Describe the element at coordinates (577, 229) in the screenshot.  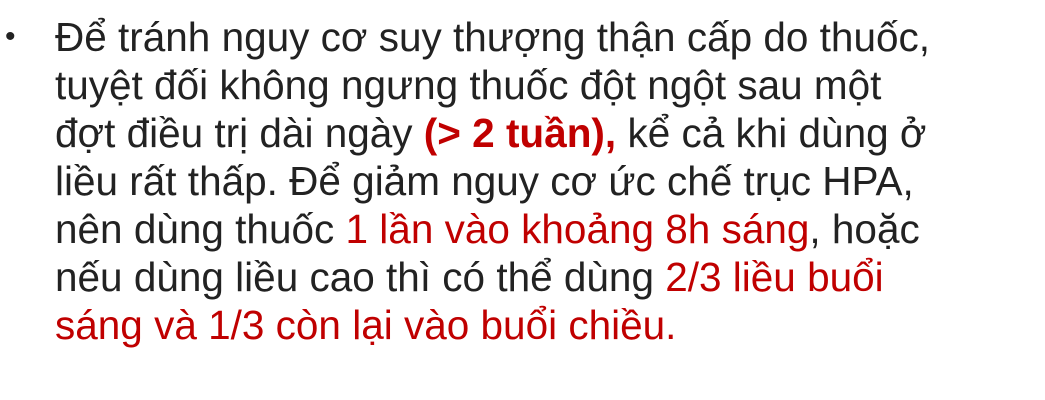
I see `highlight-dosing-time: 1 lần vào khoảng 8h sáng` at that location.